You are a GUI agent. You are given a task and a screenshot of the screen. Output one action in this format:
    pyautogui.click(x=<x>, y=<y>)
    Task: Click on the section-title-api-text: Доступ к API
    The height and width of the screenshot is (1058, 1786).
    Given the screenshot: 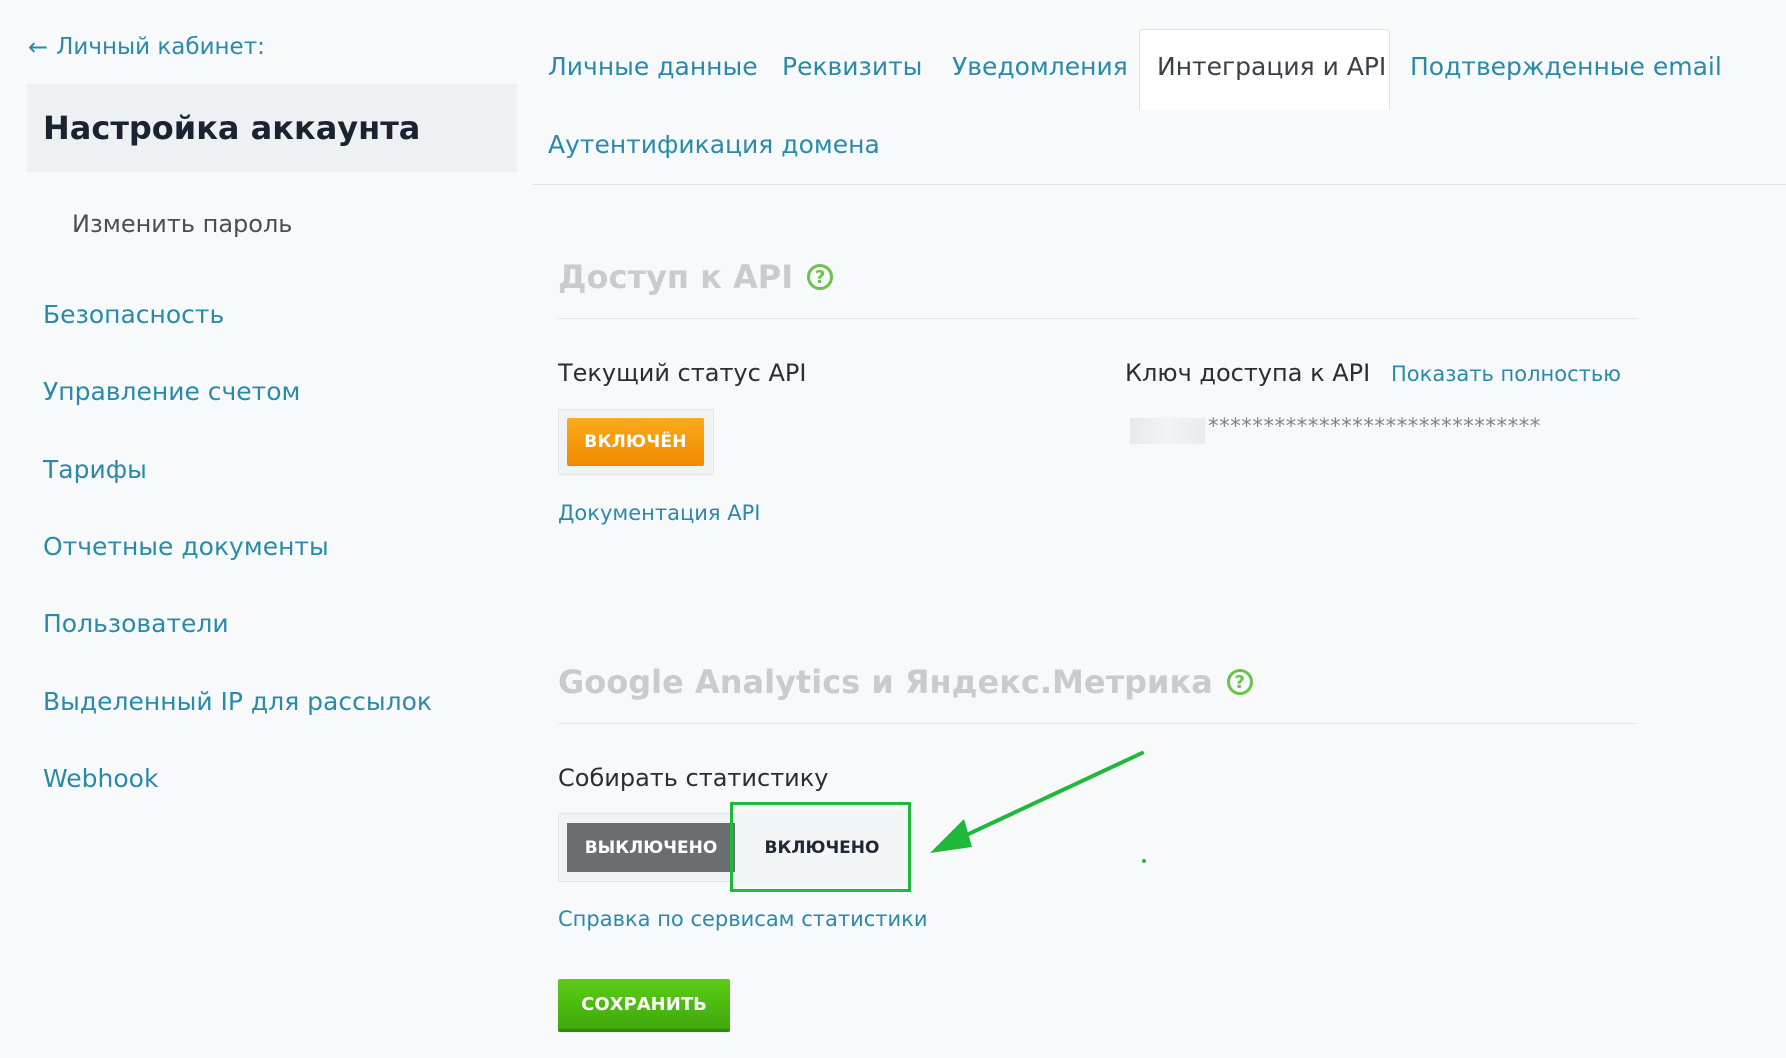 What is the action you would take?
    pyautogui.click(x=676, y=277)
    